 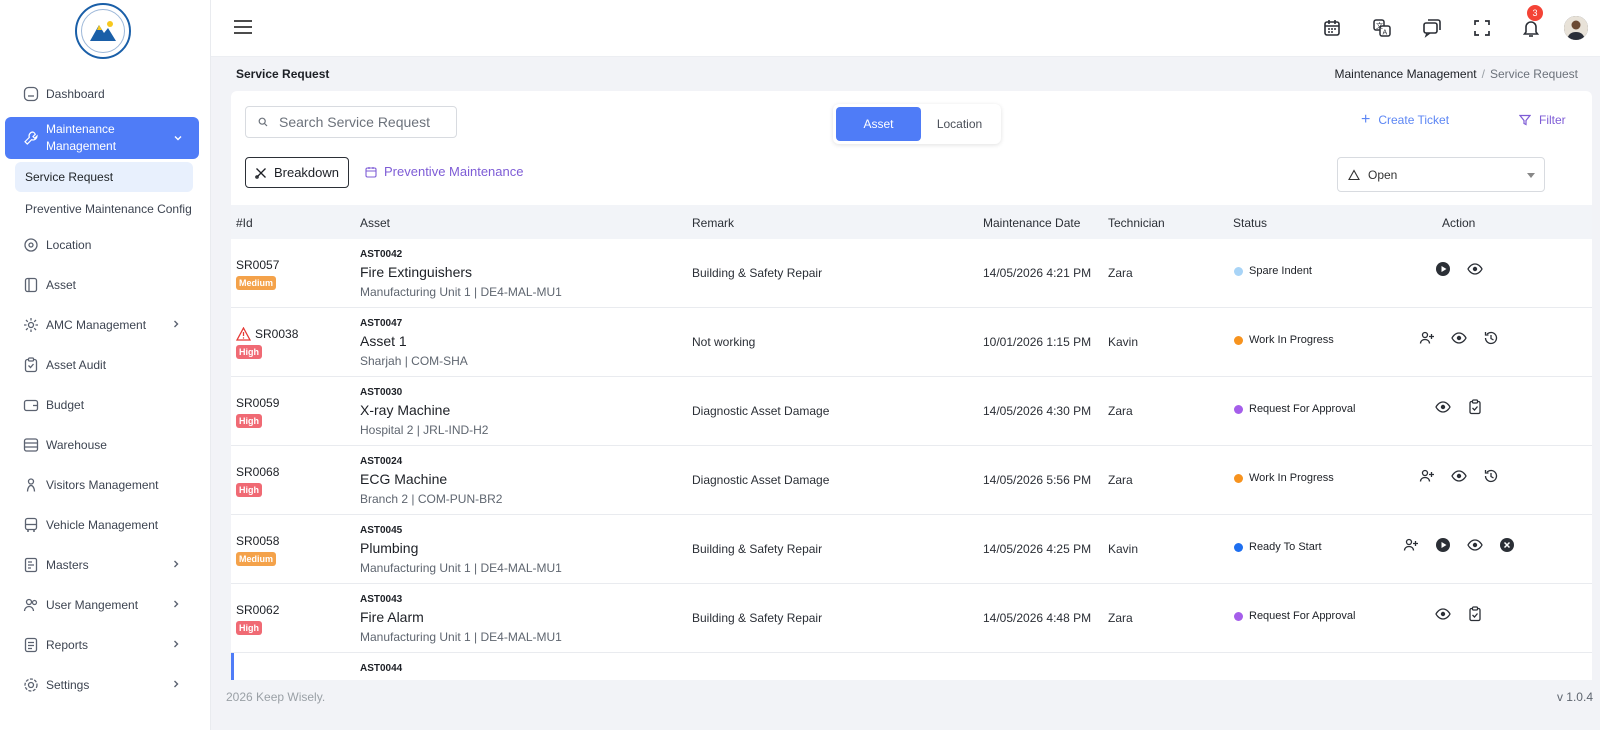 What do you see at coordinates (1405, 120) in the screenshot?
I see `create-ticket-button: + Create Ticket` at bounding box center [1405, 120].